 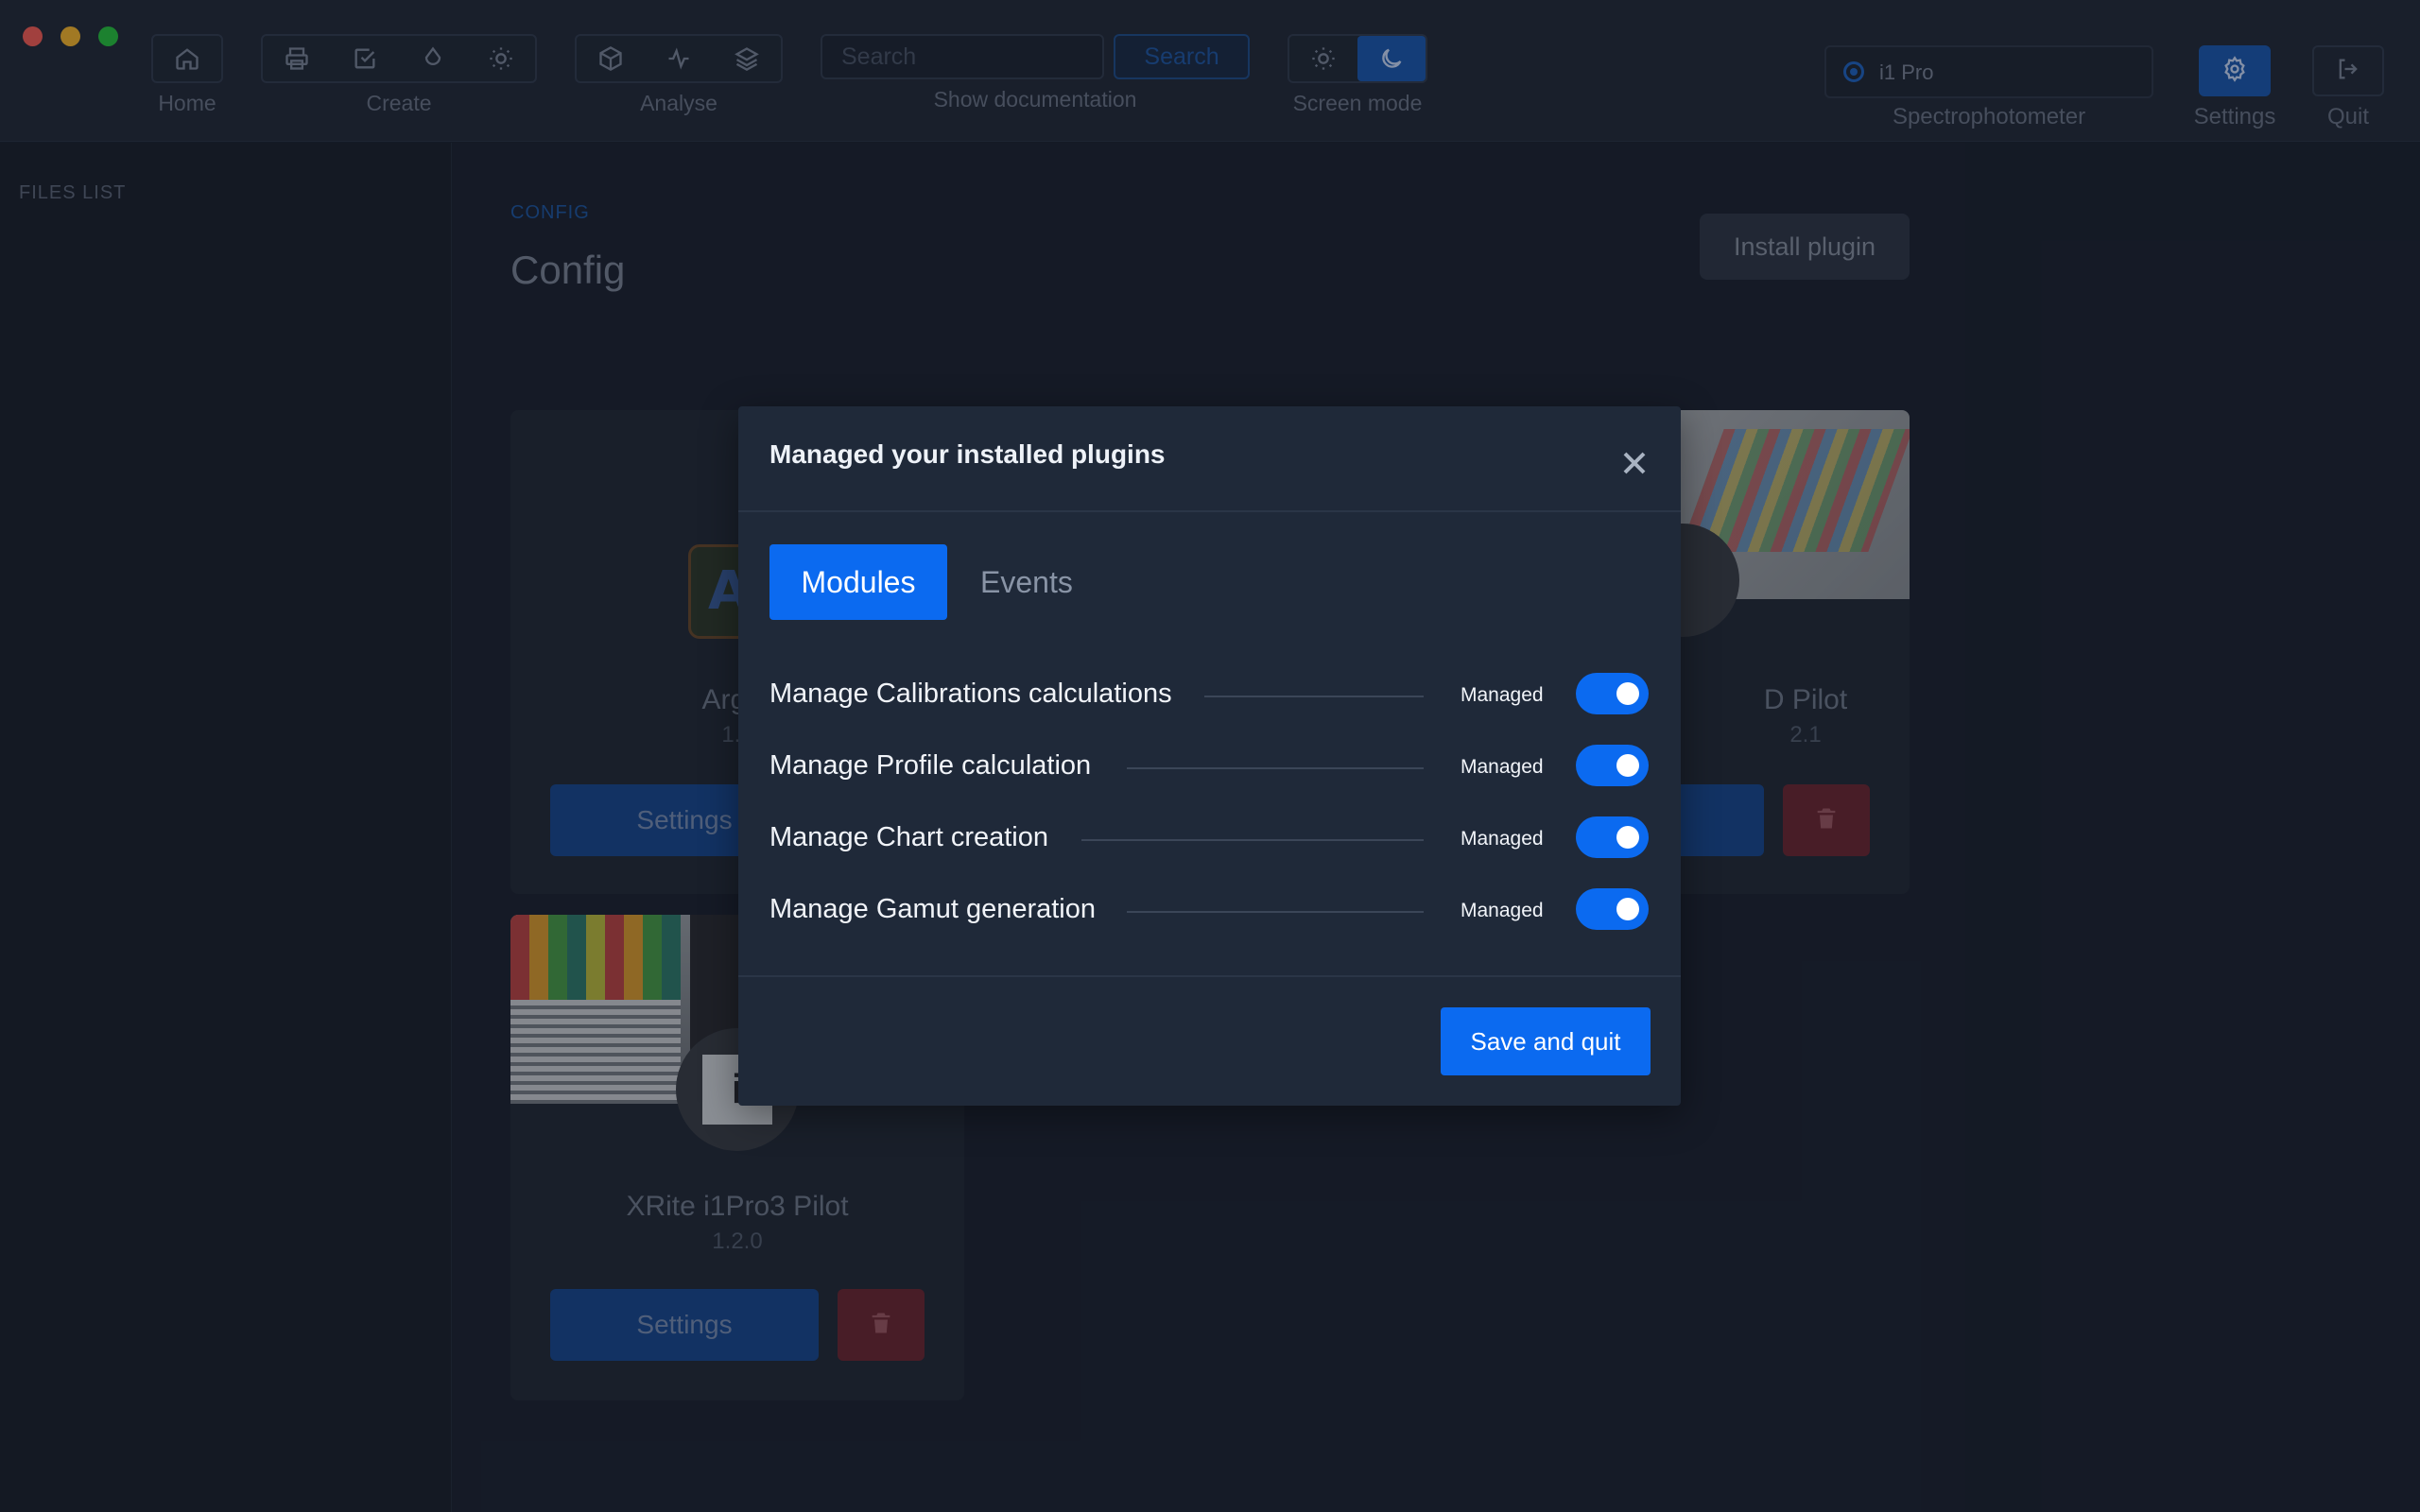 I want to click on close-icon, so click(x=1634, y=463).